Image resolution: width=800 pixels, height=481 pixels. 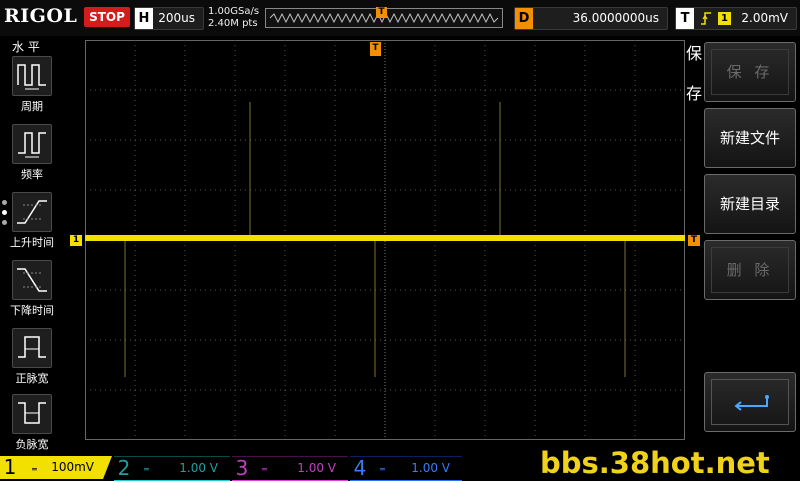 I want to click on acquisition-info: 1.00GSa/s 2.40M pts, so click(x=233, y=18).